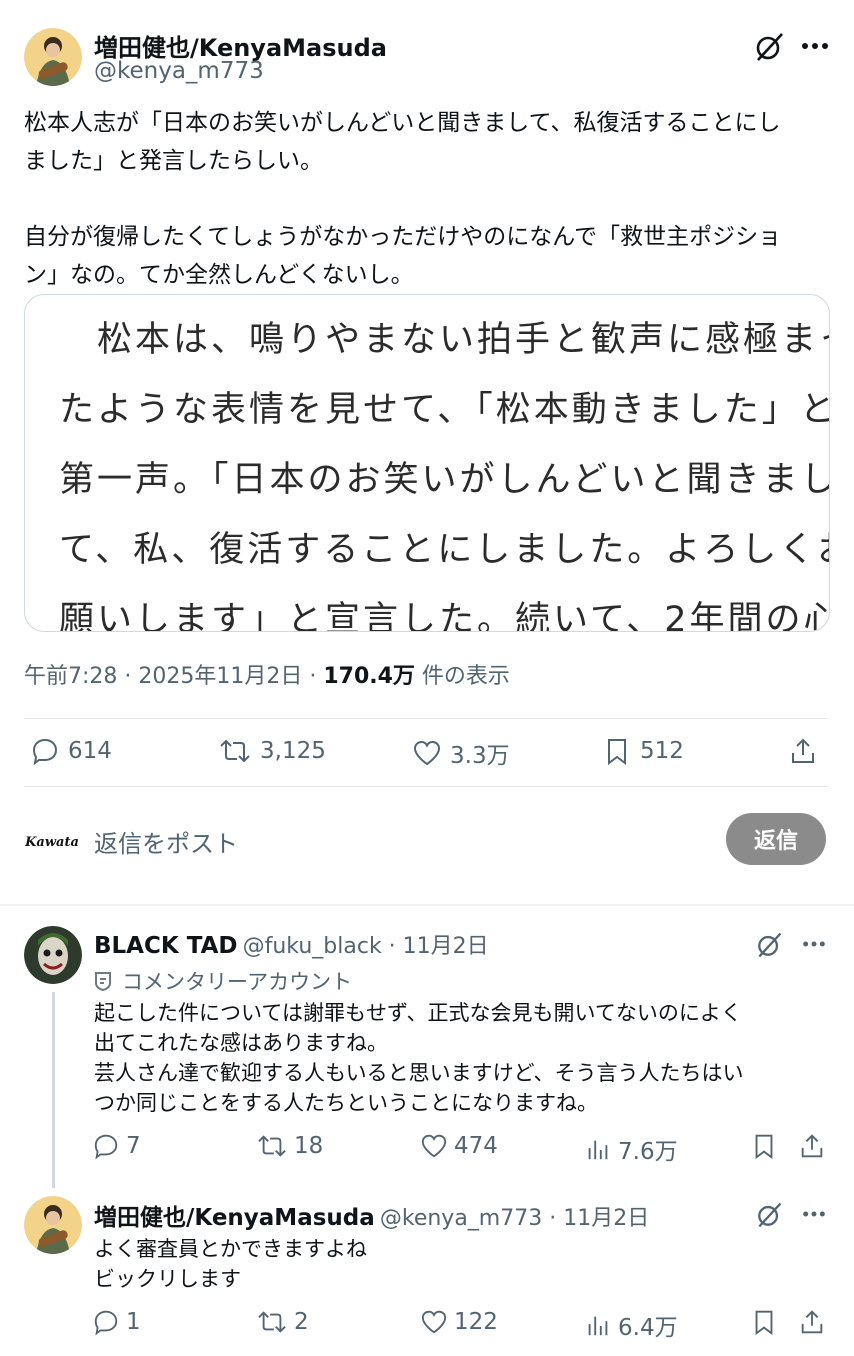  I want to click on reply-text: よく審査員とかできますよね ビックリします, so click(464, 1264).